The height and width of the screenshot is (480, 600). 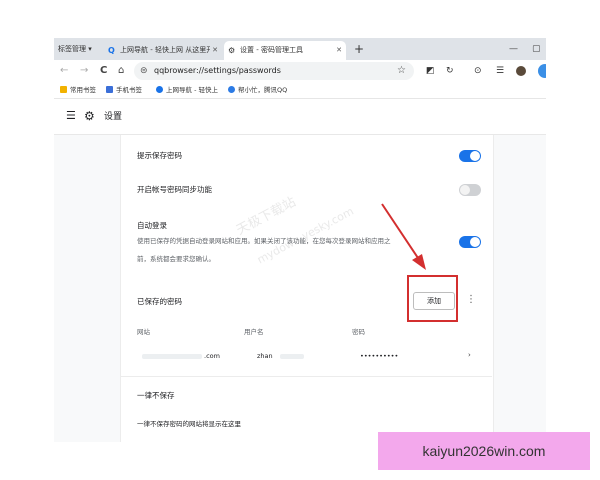 I want to click on minimize-icon: —, so click(x=513, y=49).